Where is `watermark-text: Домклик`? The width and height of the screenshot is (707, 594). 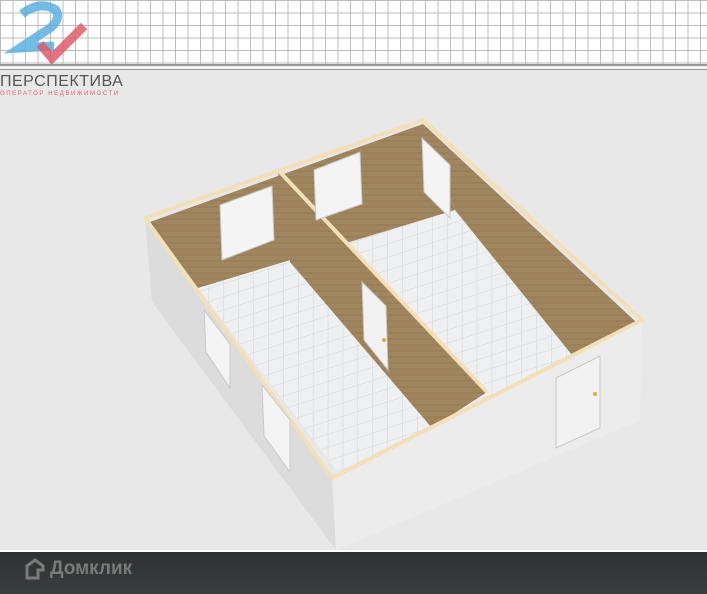 watermark-text: Домклик is located at coordinates (91, 568).